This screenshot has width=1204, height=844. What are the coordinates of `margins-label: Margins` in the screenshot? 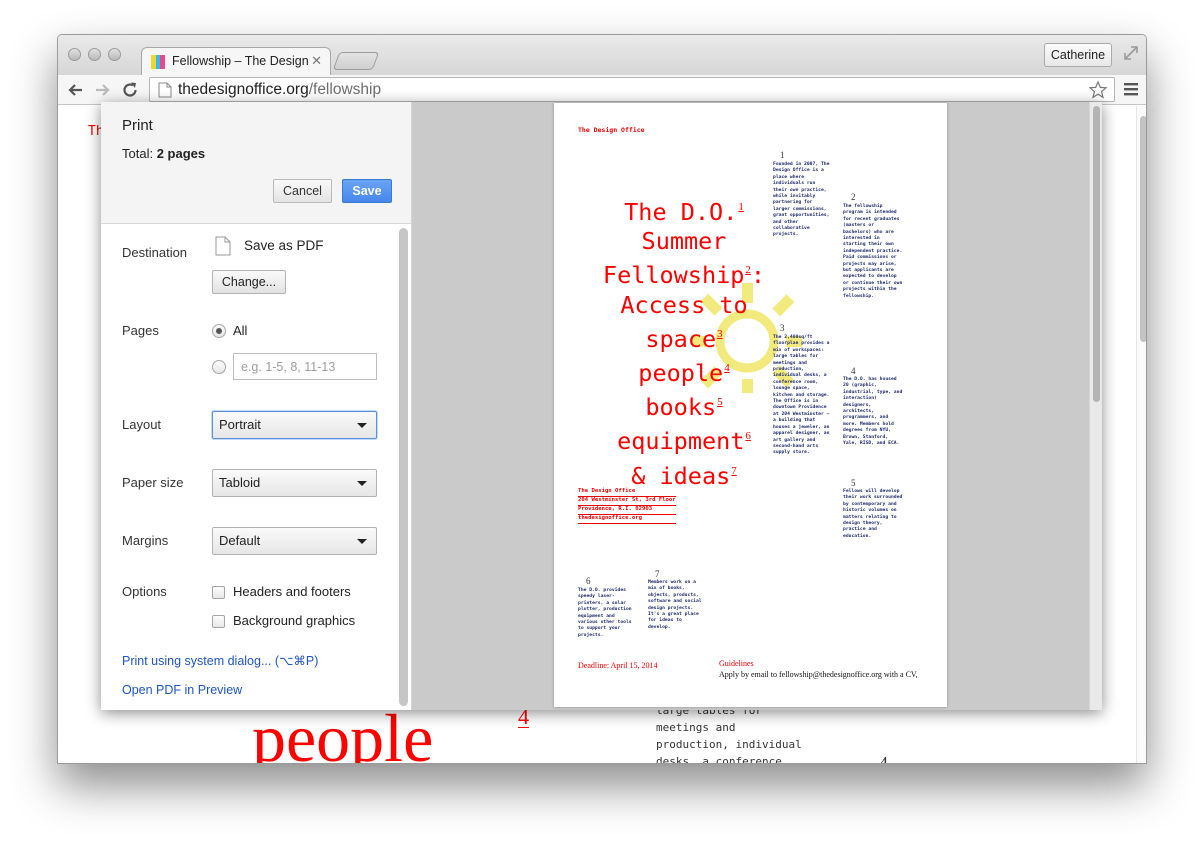 It's located at (145, 540).